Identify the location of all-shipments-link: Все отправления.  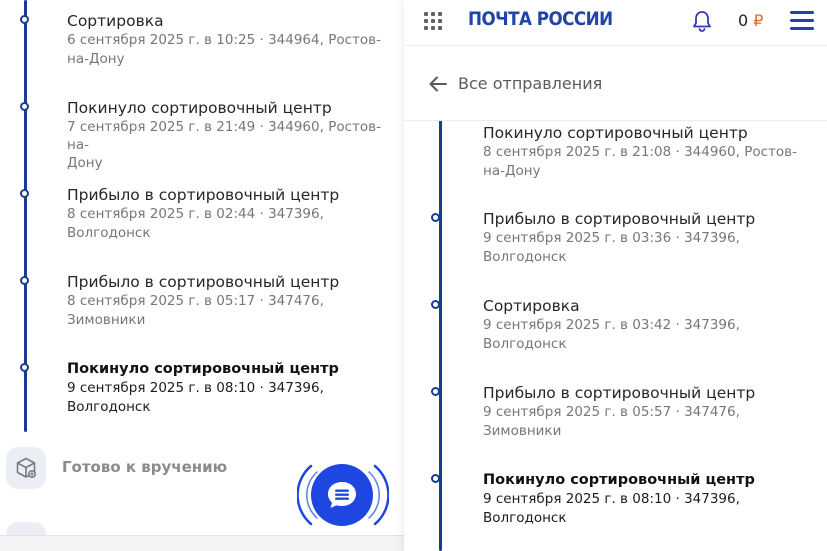
(530, 83).